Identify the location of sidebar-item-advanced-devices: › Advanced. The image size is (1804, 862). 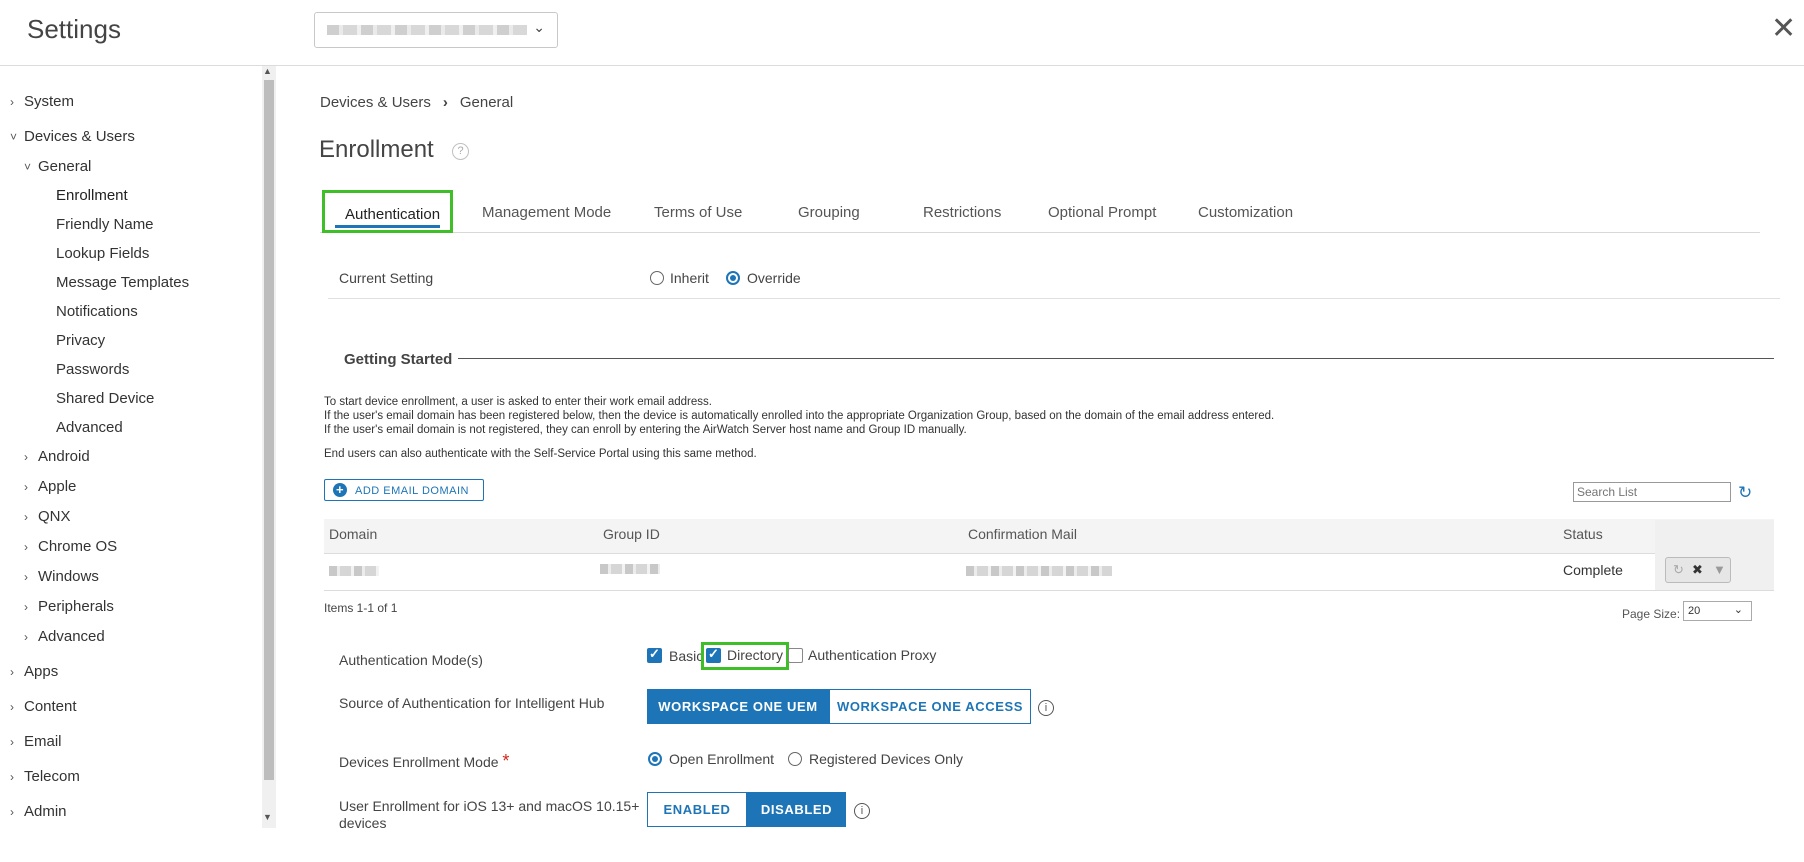
(64, 636).